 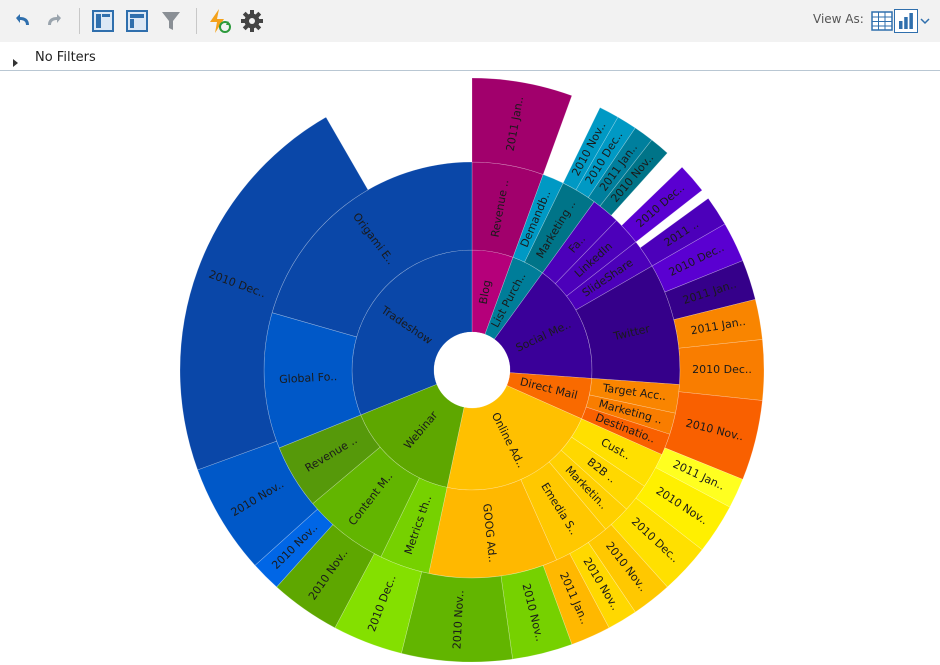 I want to click on sunburst-center, so click(x=472, y=370).